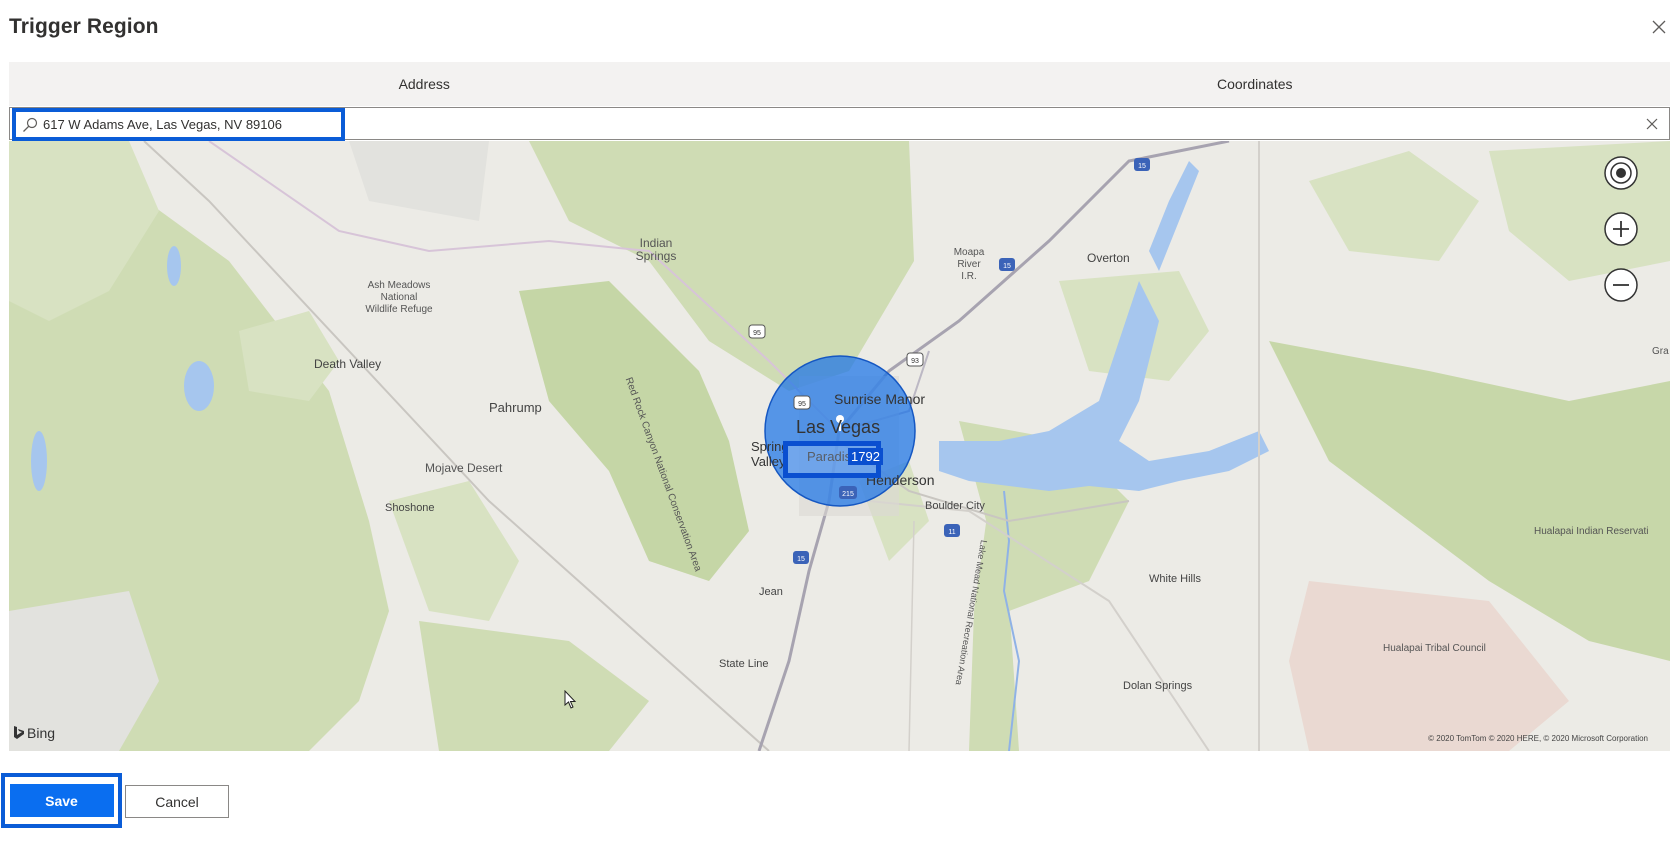 This screenshot has width=1680, height=841. Describe the element at coordinates (744, 664) in the screenshot. I see `map-label-state-line: State Line` at that location.